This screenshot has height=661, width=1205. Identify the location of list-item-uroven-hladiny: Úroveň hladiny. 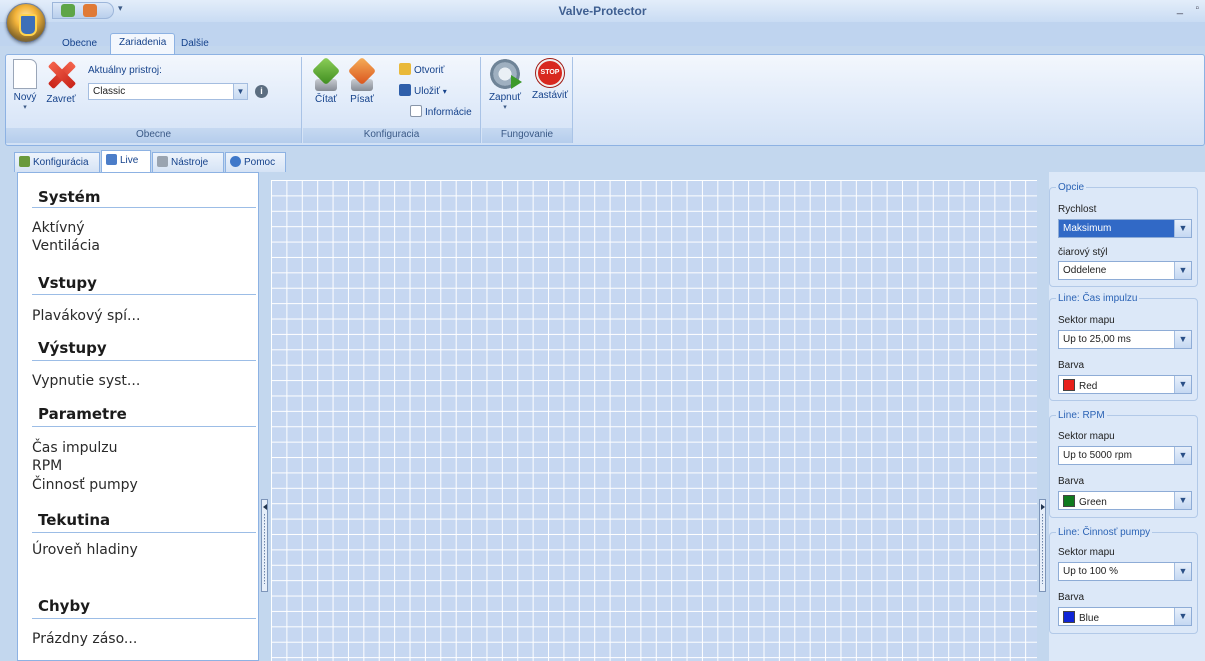
(85, 550).